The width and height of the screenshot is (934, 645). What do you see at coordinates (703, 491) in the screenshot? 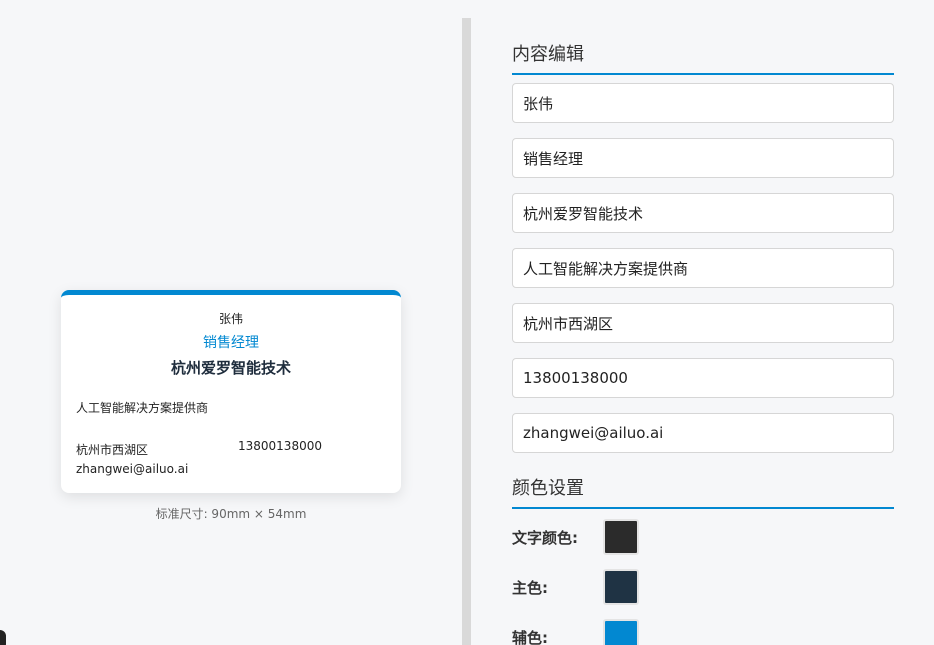
I see `color-settings-heading: 颜色设置` at bounding box center [703, 491].